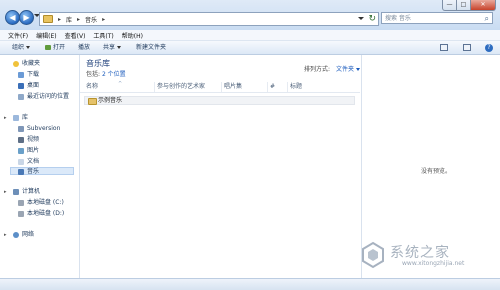 The width and height of the screenshot is (500, 290). What do you see at coordinates (323, 87) in the screenshot?
I see `column-title: 标题` at bounding box center [323, 87].